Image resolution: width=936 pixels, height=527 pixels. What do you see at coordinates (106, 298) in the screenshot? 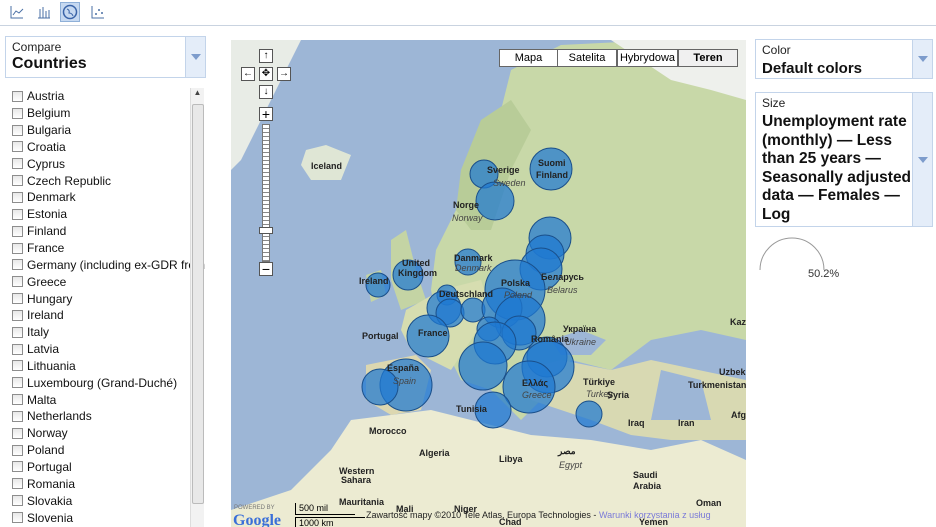
I see `country-item: Hungary` at bounding box center [106, 298].